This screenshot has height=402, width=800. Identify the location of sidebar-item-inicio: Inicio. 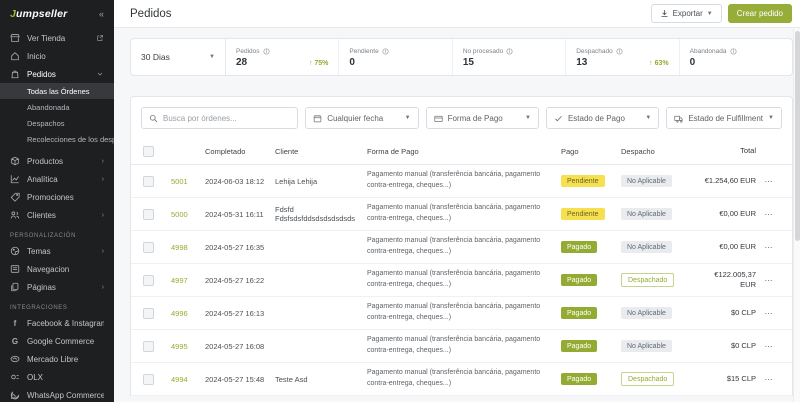
(57, 56).